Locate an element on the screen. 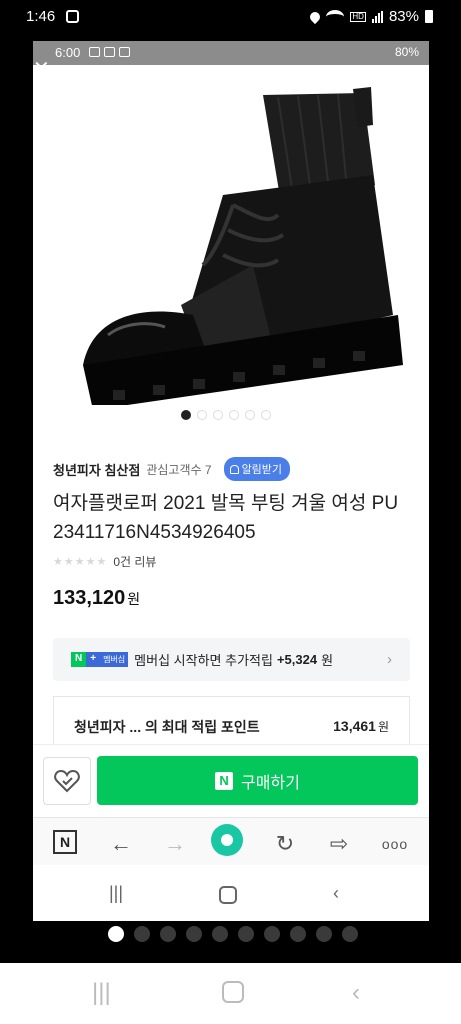 The width and height of the screenshot is (461, 1024). volte-icon: HD is located at coordinates (358, 16).